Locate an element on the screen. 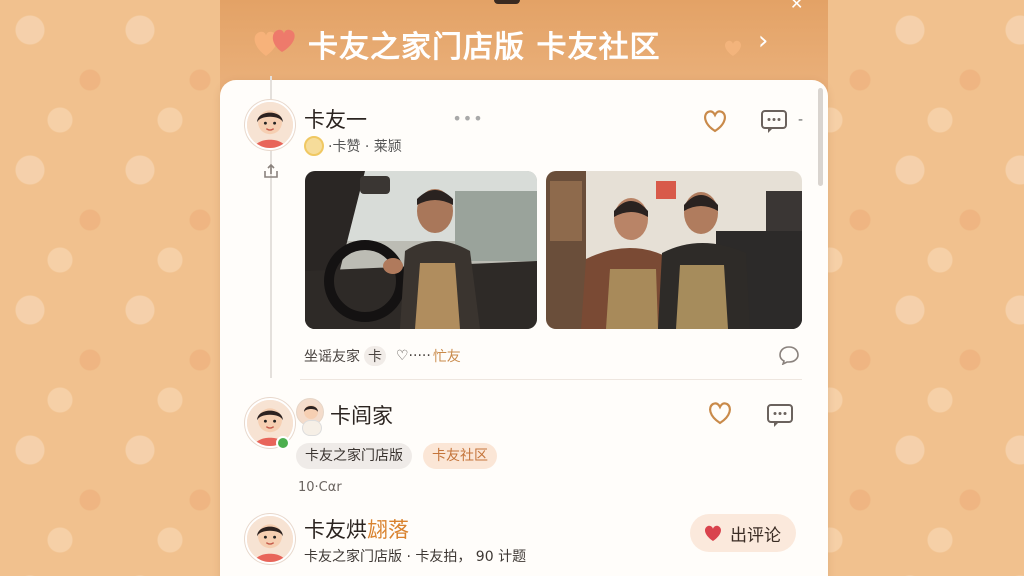 Image resolution: width=1024 pixels, height=576 pixels. post-caption-row: 坐谣友家 卡 ♡····· 忙友 is located at coordinates (382, 356).